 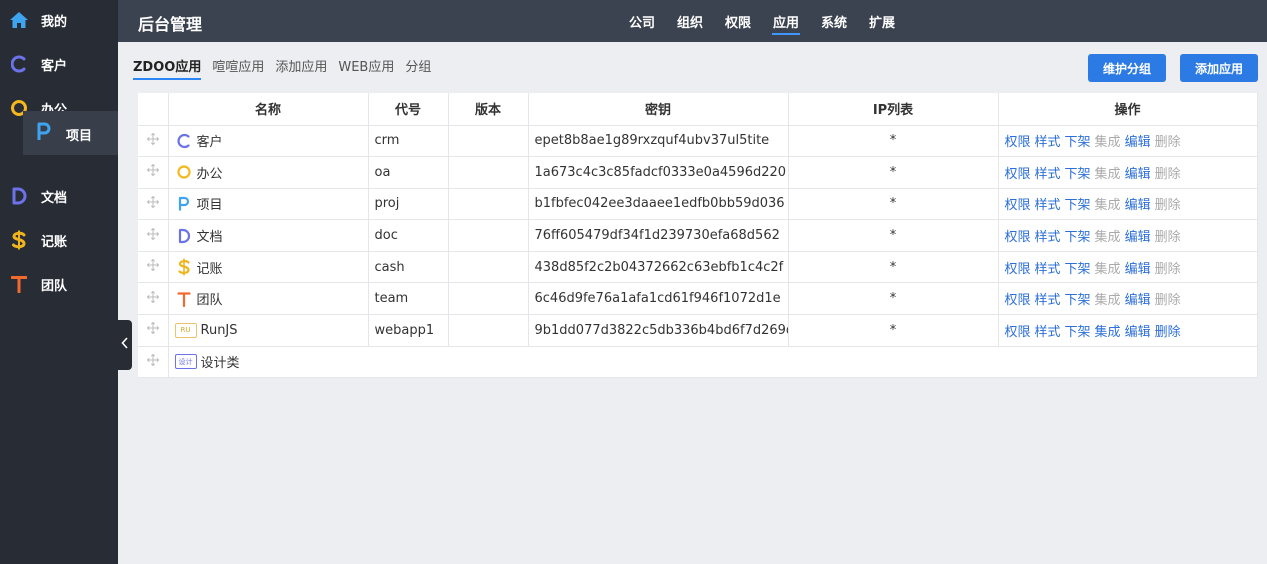 I want to click on nav-system: 系统, so click(x=834, y=21).